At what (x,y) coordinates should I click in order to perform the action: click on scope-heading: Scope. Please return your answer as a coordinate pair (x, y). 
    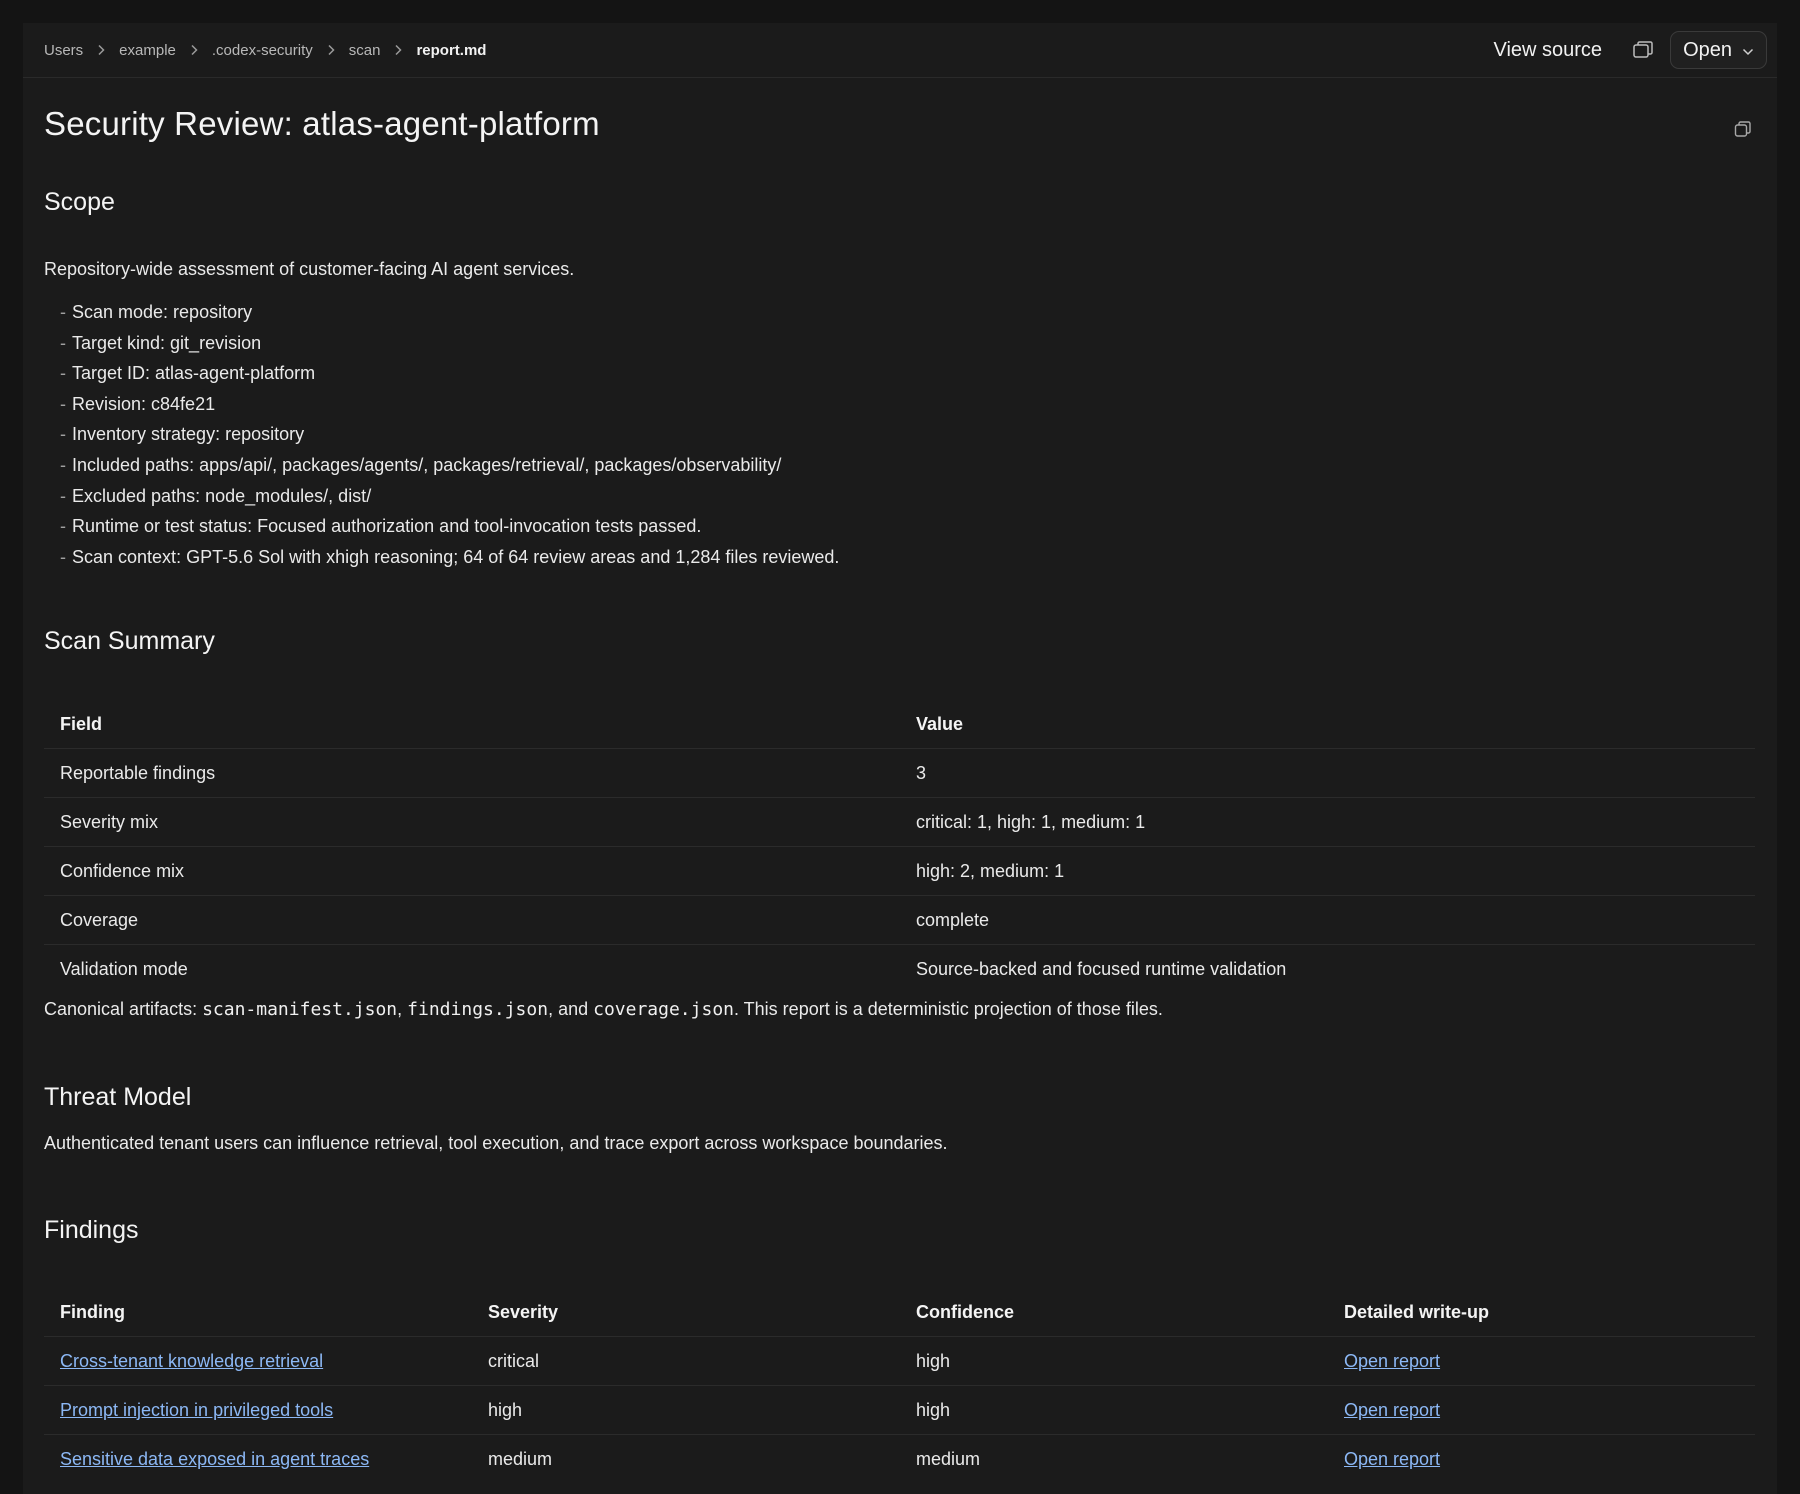
    Looking at the image, I should click on (79, 202).